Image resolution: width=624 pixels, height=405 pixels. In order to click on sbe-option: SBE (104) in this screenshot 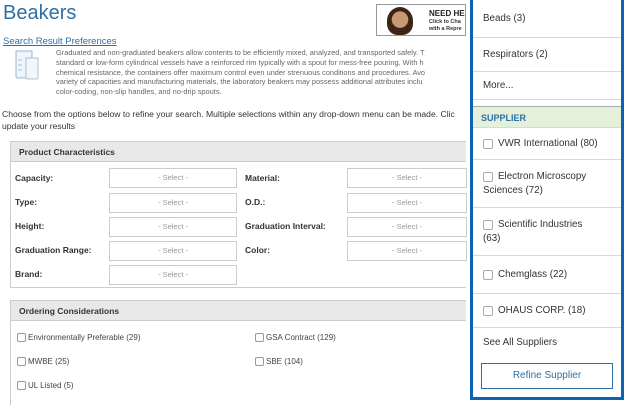, I will do `click(279, 361)`.